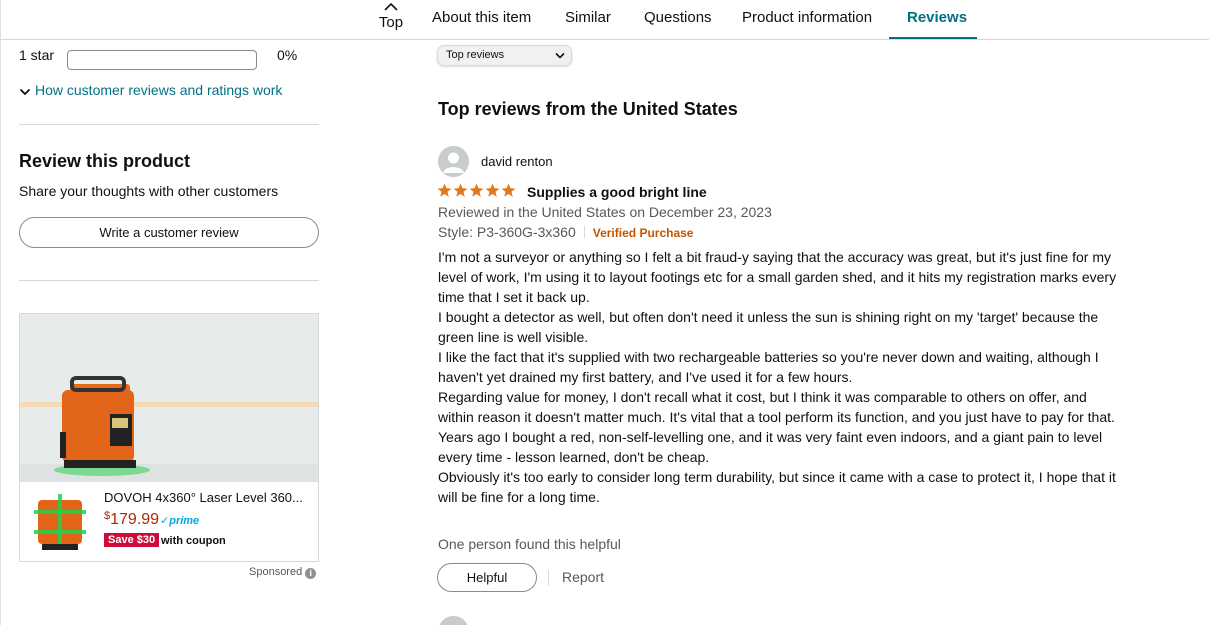  I want to click on sponsored-label: Sponsored i, so click(283, 572).